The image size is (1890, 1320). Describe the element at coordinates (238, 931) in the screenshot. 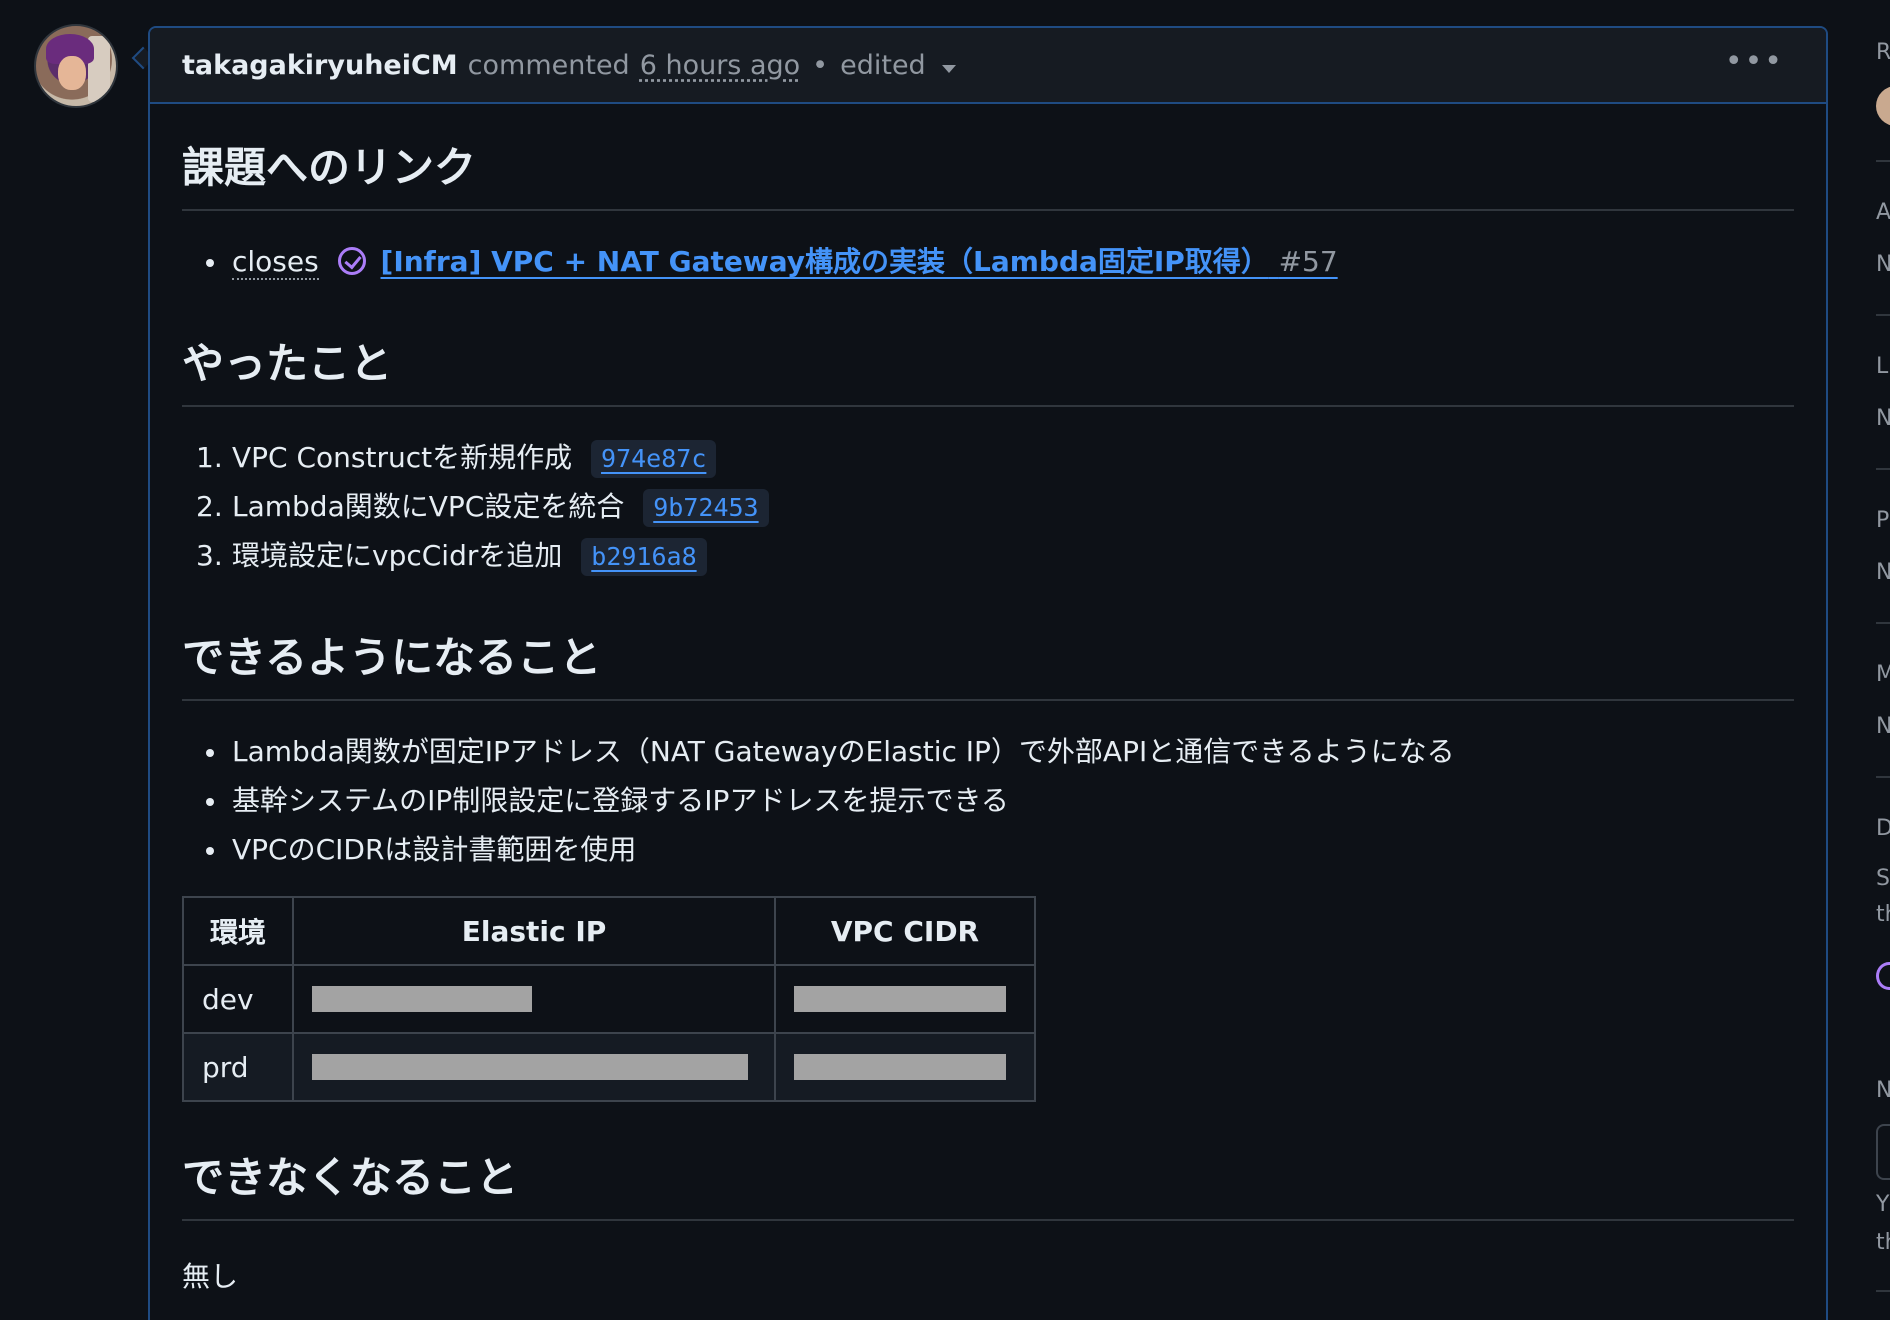

I see `column-header-env: 環境` at that location.